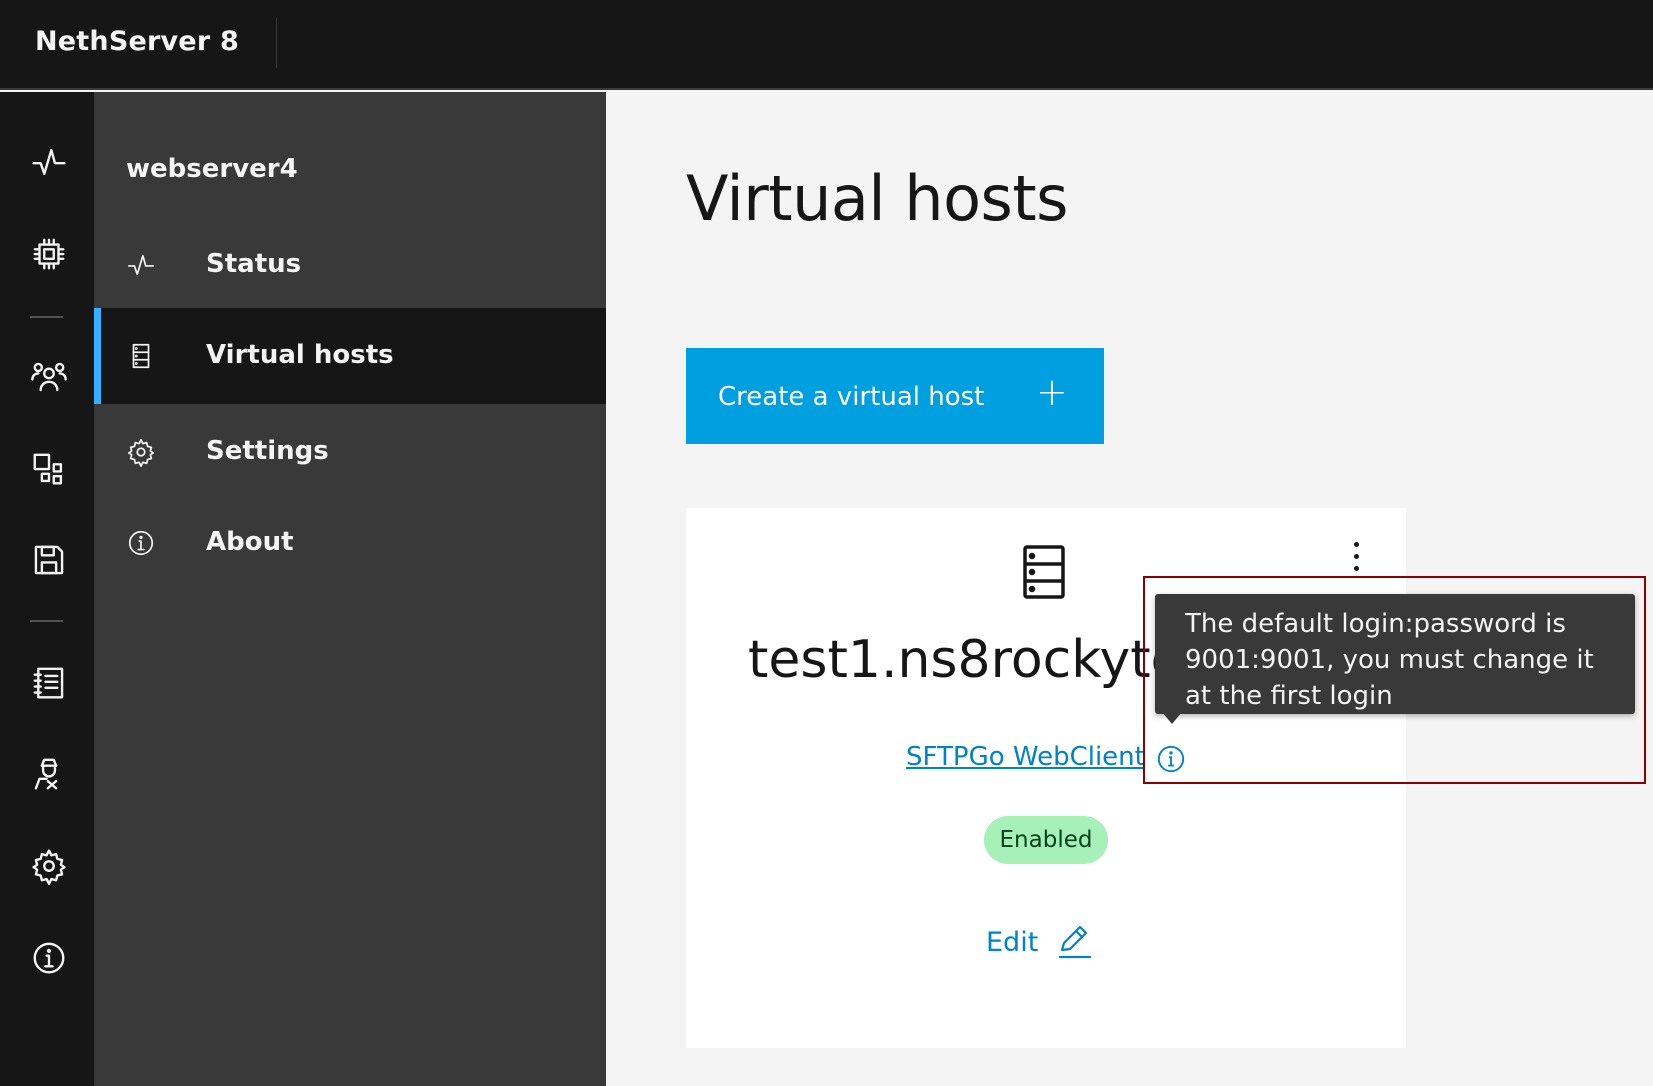 The image size is (1653, 1086). I want to click on sidebar-item-label: Settings, so click(267, 451).